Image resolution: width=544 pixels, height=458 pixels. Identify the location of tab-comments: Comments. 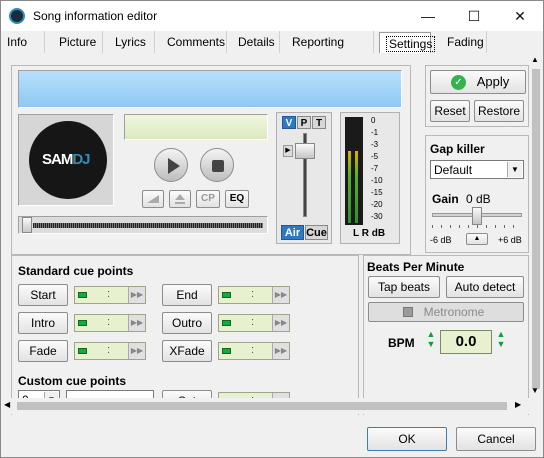
(194, 42).